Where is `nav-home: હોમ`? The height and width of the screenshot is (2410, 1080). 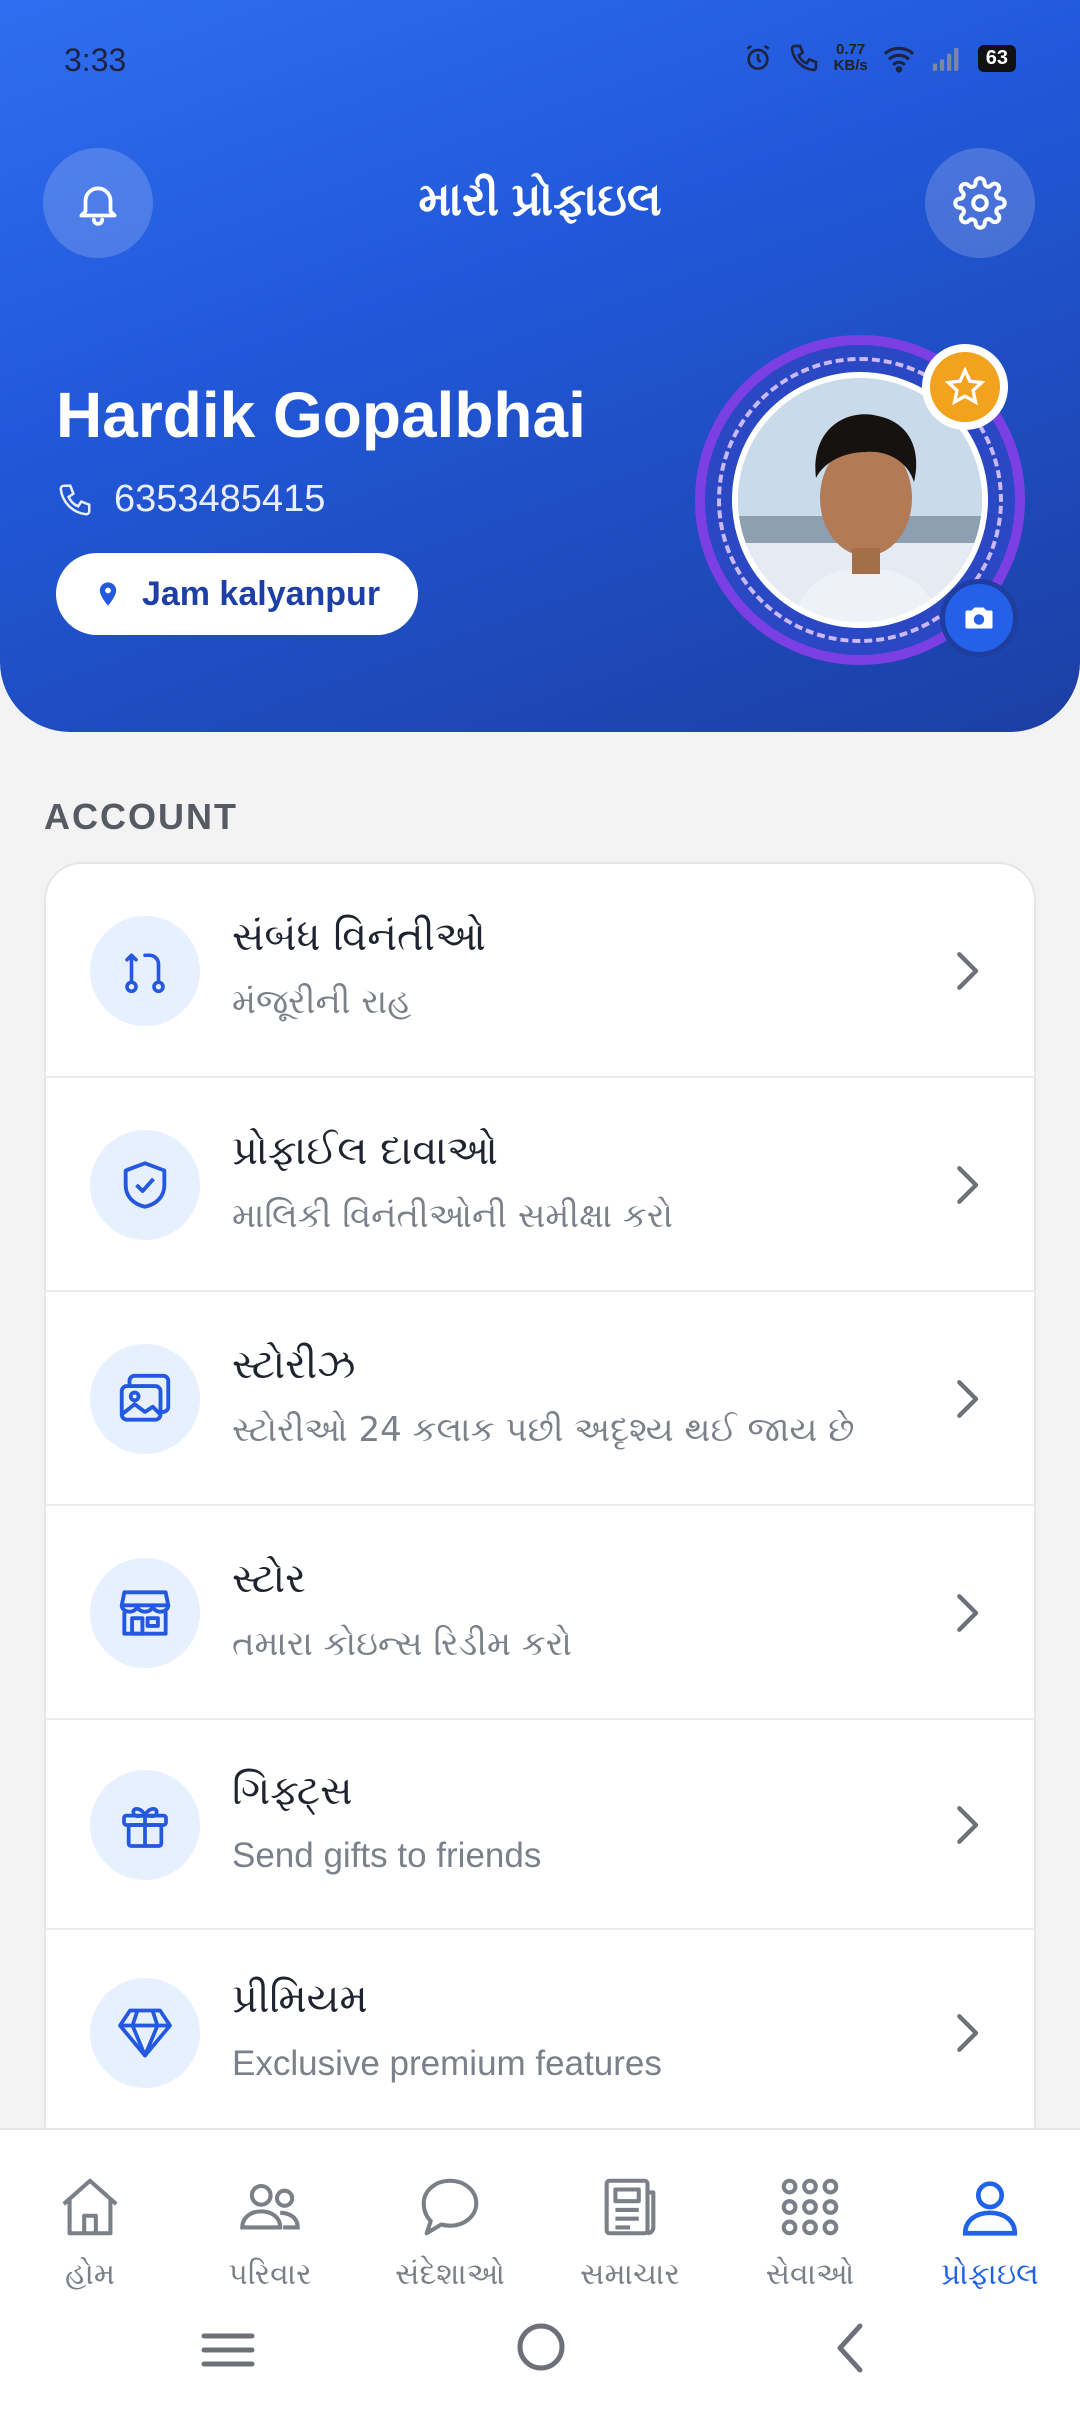
nav-home: હોમ is located at coordinates (90, 2232).